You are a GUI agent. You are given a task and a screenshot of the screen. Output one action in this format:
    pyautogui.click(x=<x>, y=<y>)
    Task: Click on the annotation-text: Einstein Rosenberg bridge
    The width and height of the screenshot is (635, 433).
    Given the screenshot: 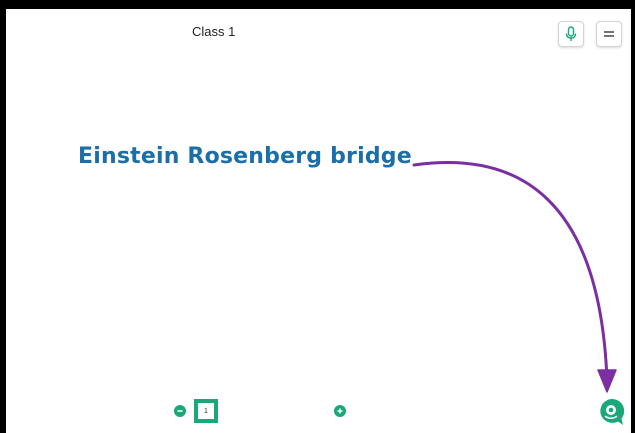 What is the action you would take?
    pyautogui.click(x=245, y=156)
    